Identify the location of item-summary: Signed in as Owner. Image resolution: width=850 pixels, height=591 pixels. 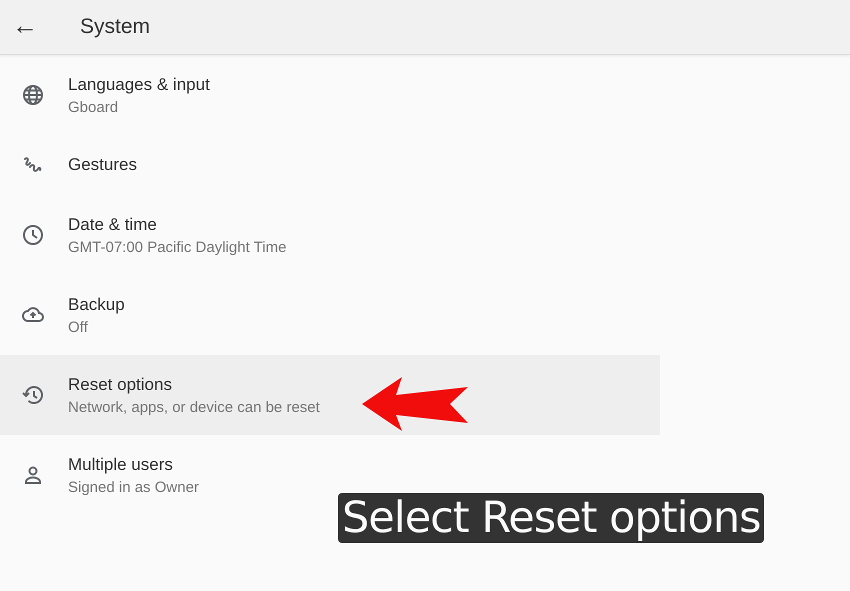
(133, 487).